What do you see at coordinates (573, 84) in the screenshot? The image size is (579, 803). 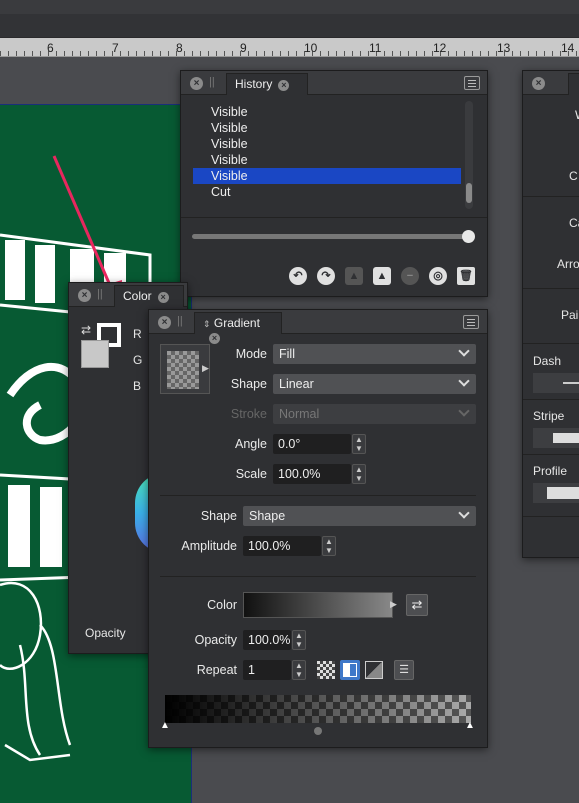 I see `tab-stroke` at bounding box center [573, 84].